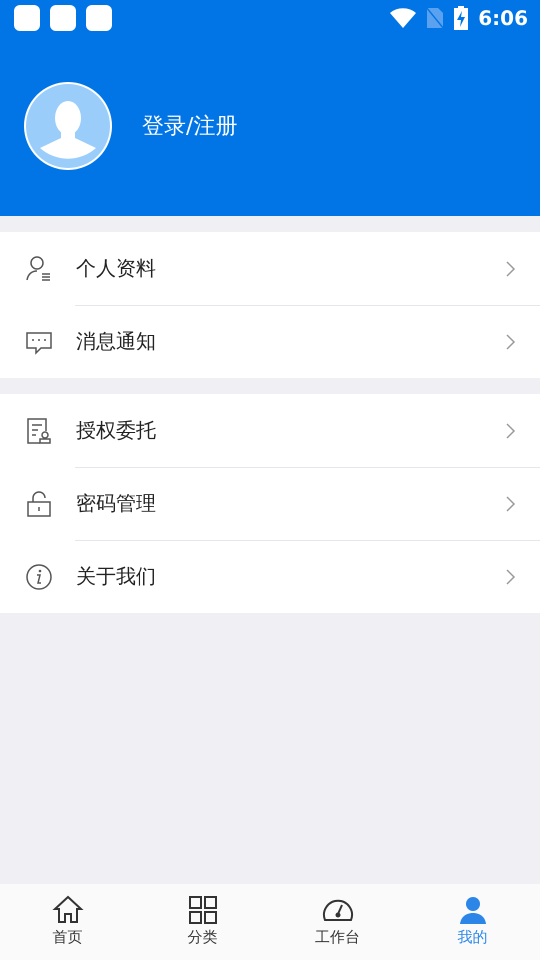 The width and height of the screenshot is (540, 960). I want to click on menu-item: 消息通知, so click(270, 341).